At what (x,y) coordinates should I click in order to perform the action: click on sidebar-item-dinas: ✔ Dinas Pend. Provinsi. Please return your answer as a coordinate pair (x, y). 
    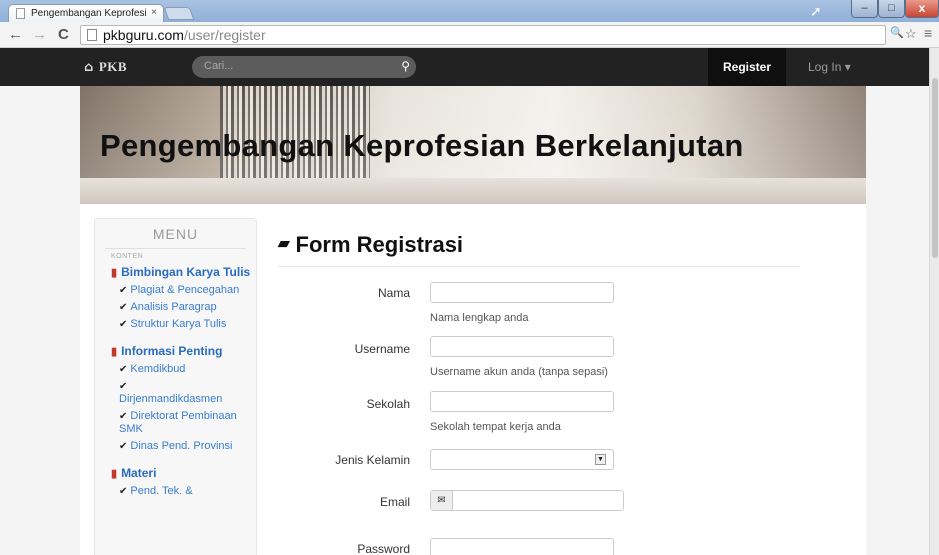
    Looking at the image, I should click on (175, 444).